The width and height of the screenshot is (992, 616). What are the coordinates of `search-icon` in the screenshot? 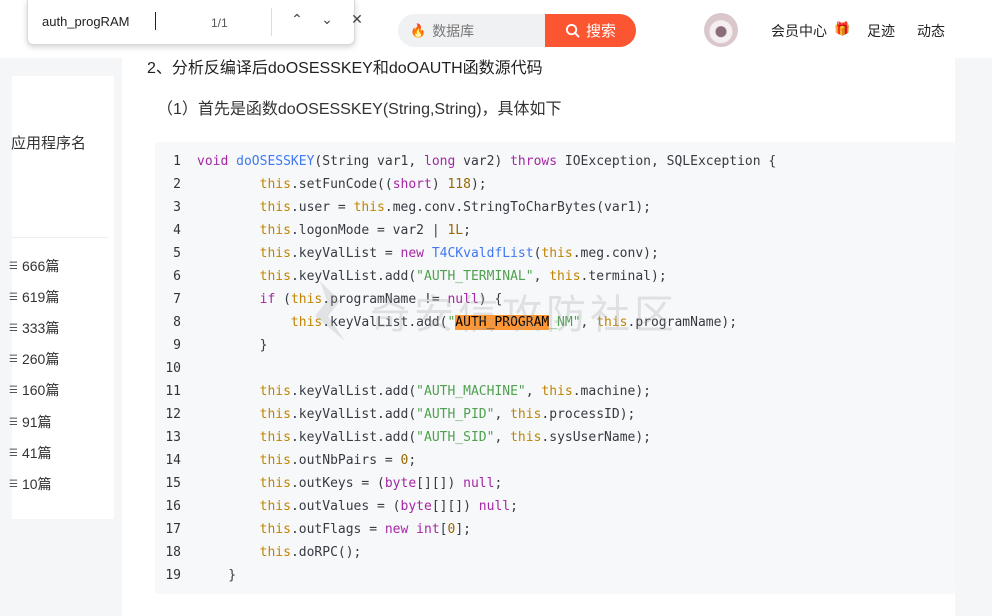 It's located at (572, 30).